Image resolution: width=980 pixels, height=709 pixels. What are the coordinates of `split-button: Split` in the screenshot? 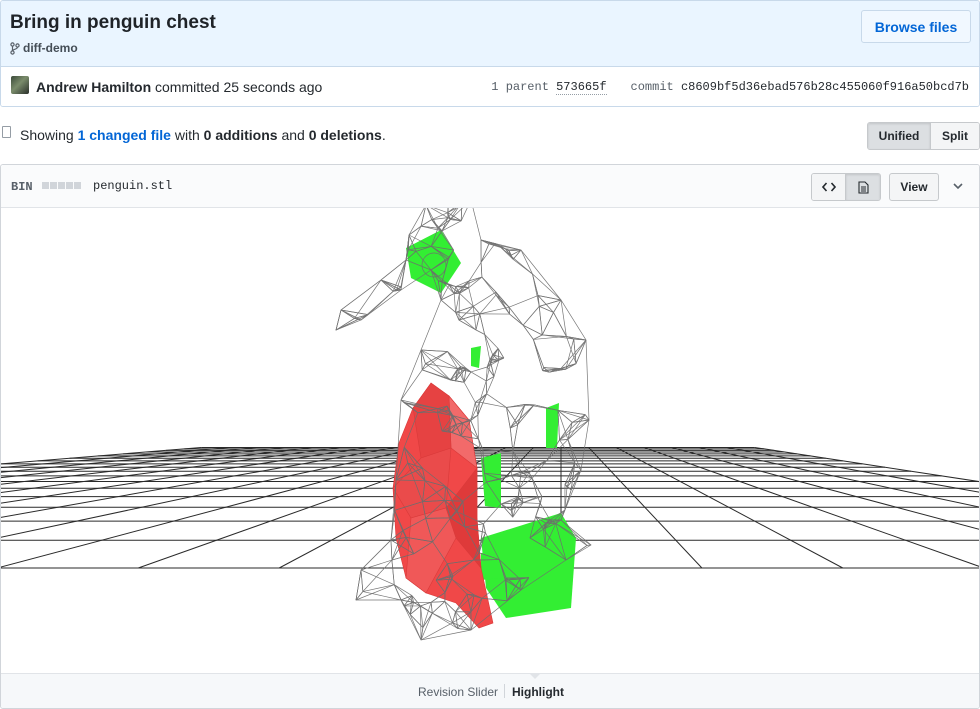 It's located at (955, 136).